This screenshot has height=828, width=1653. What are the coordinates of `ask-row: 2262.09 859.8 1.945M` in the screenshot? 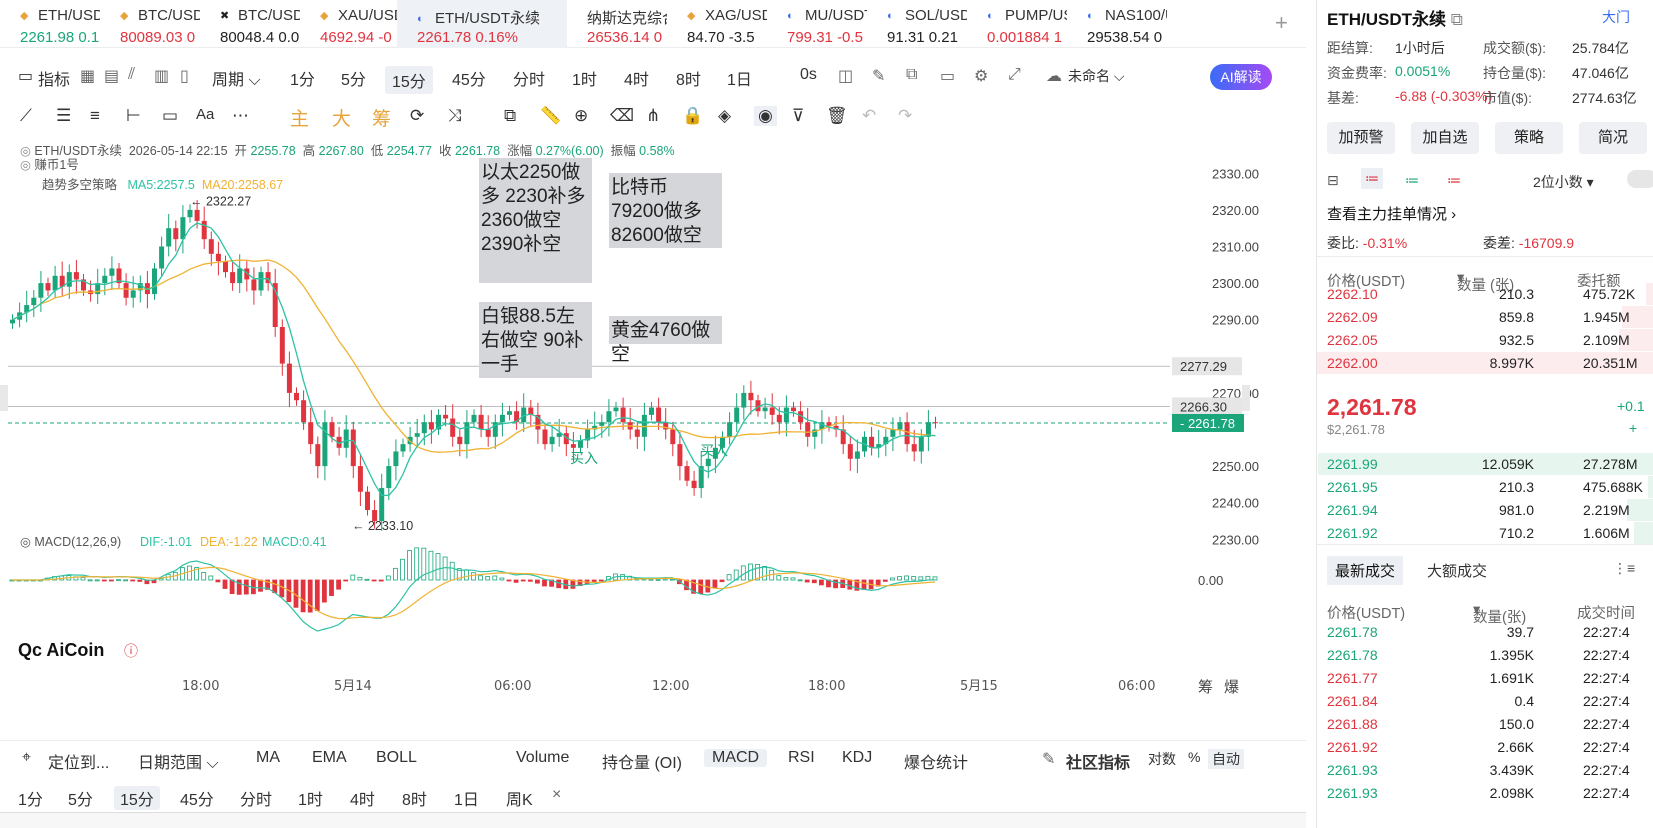 It's located at (1485, 317).